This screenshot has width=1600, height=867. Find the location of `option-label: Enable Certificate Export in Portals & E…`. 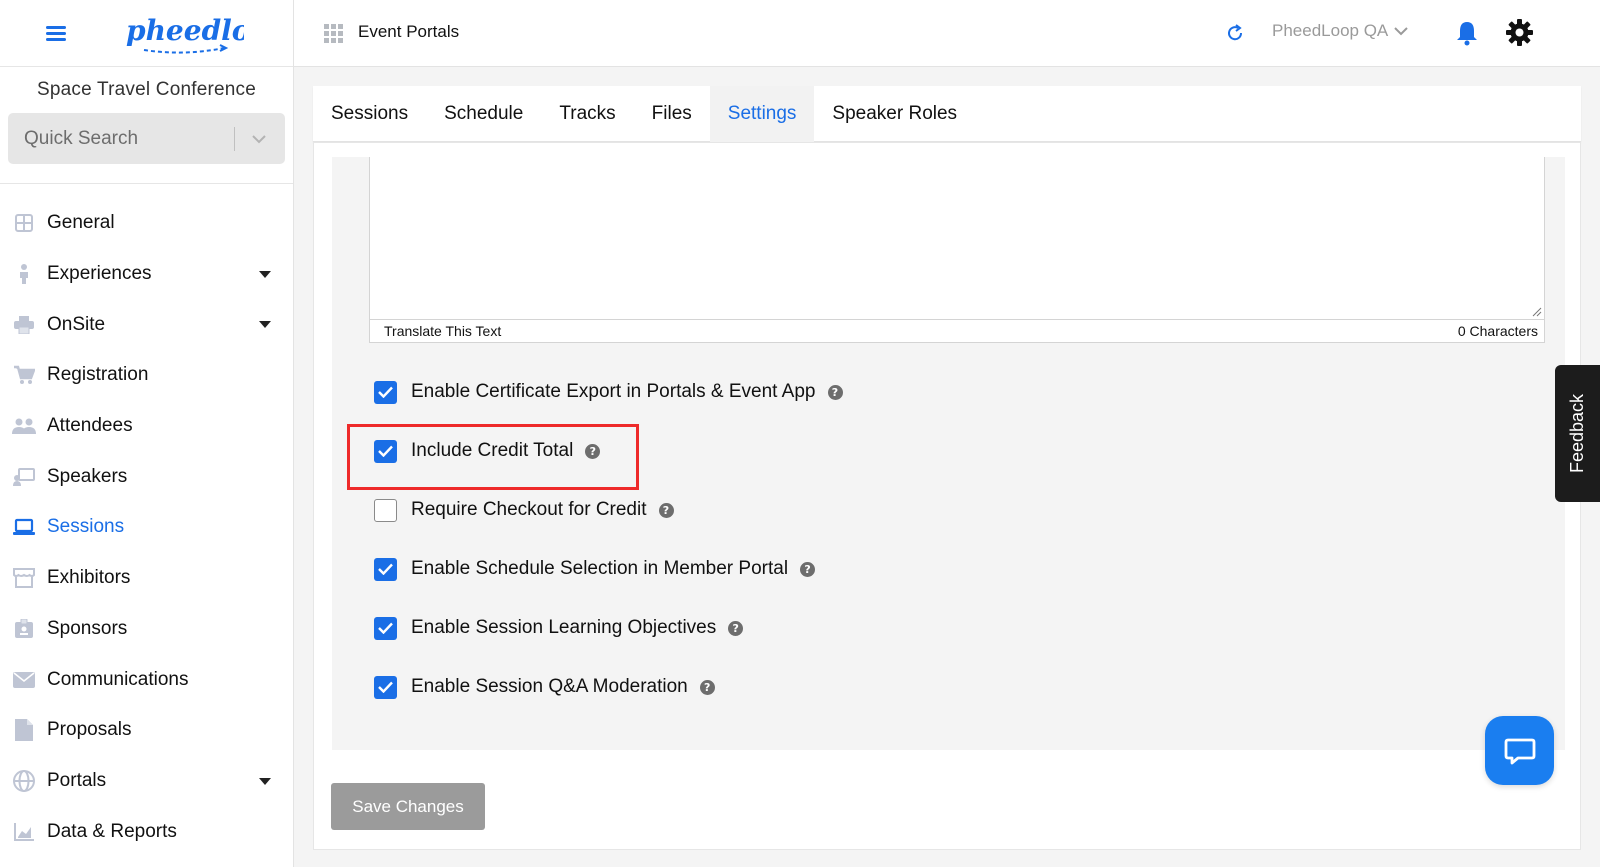

option-label: Enable Certificate Export in Portals & E… is located at coordinates (613, 391).